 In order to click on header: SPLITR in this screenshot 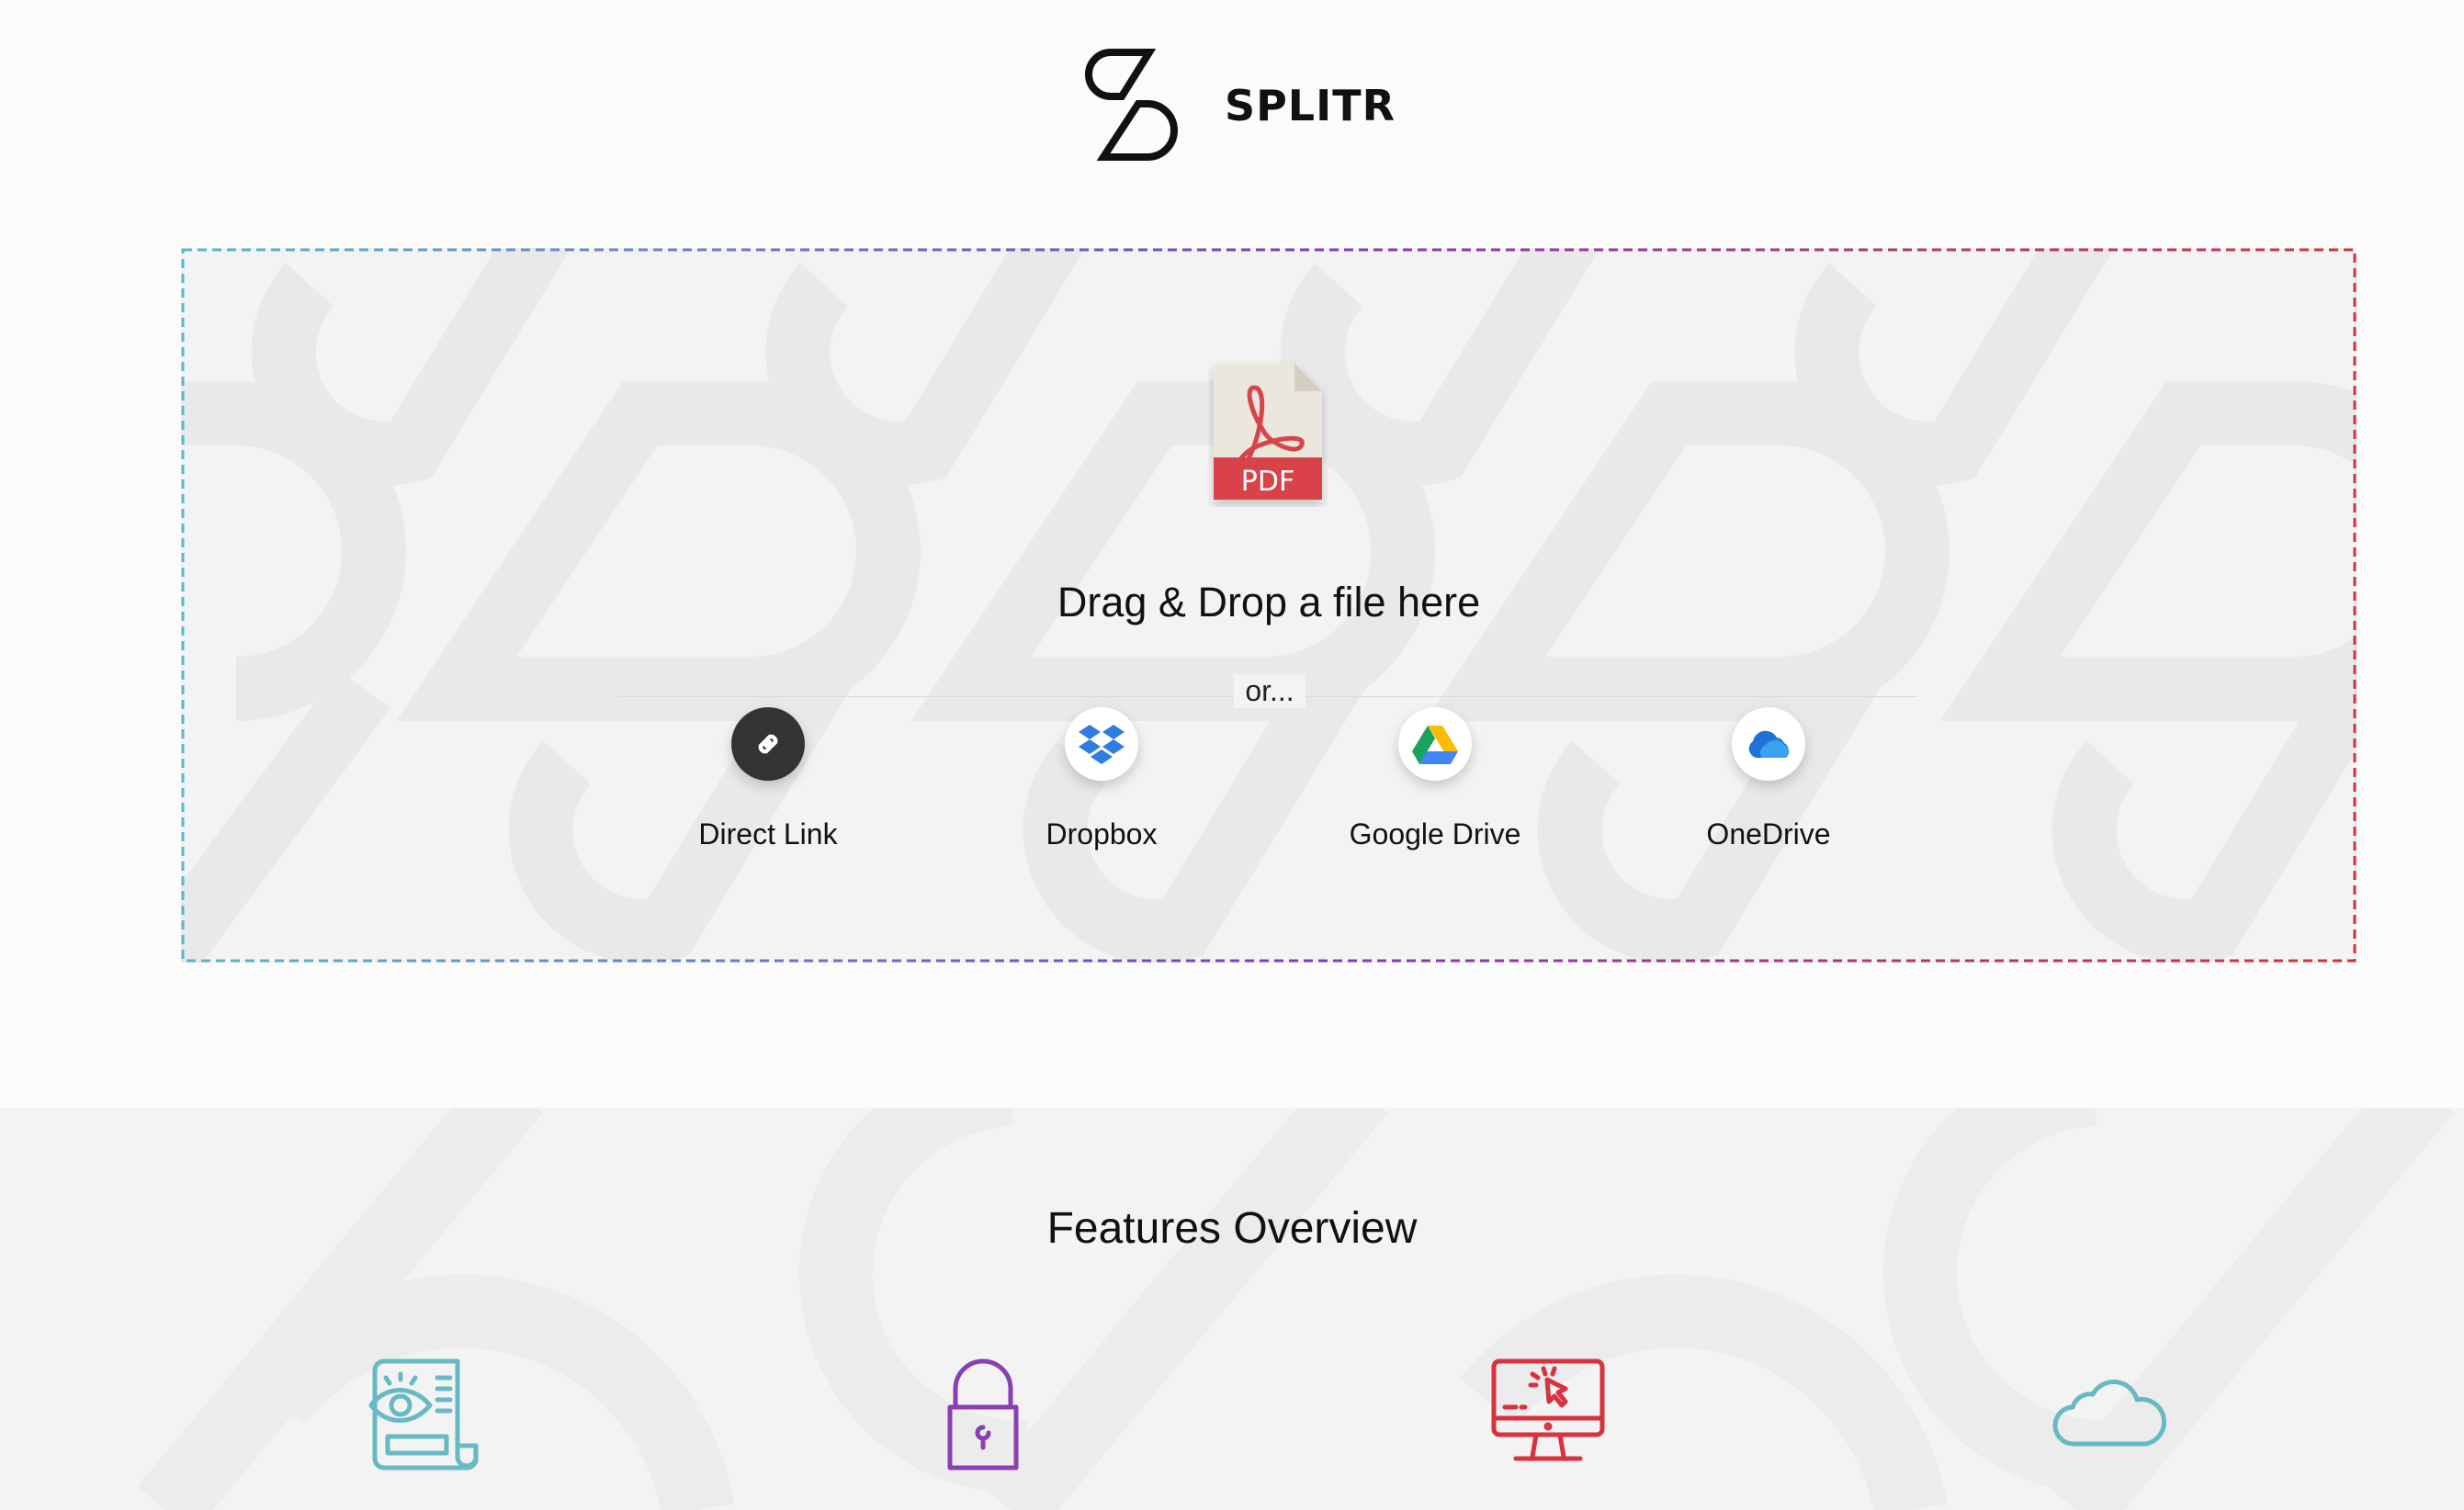, I will do `click(1232, 106)`.